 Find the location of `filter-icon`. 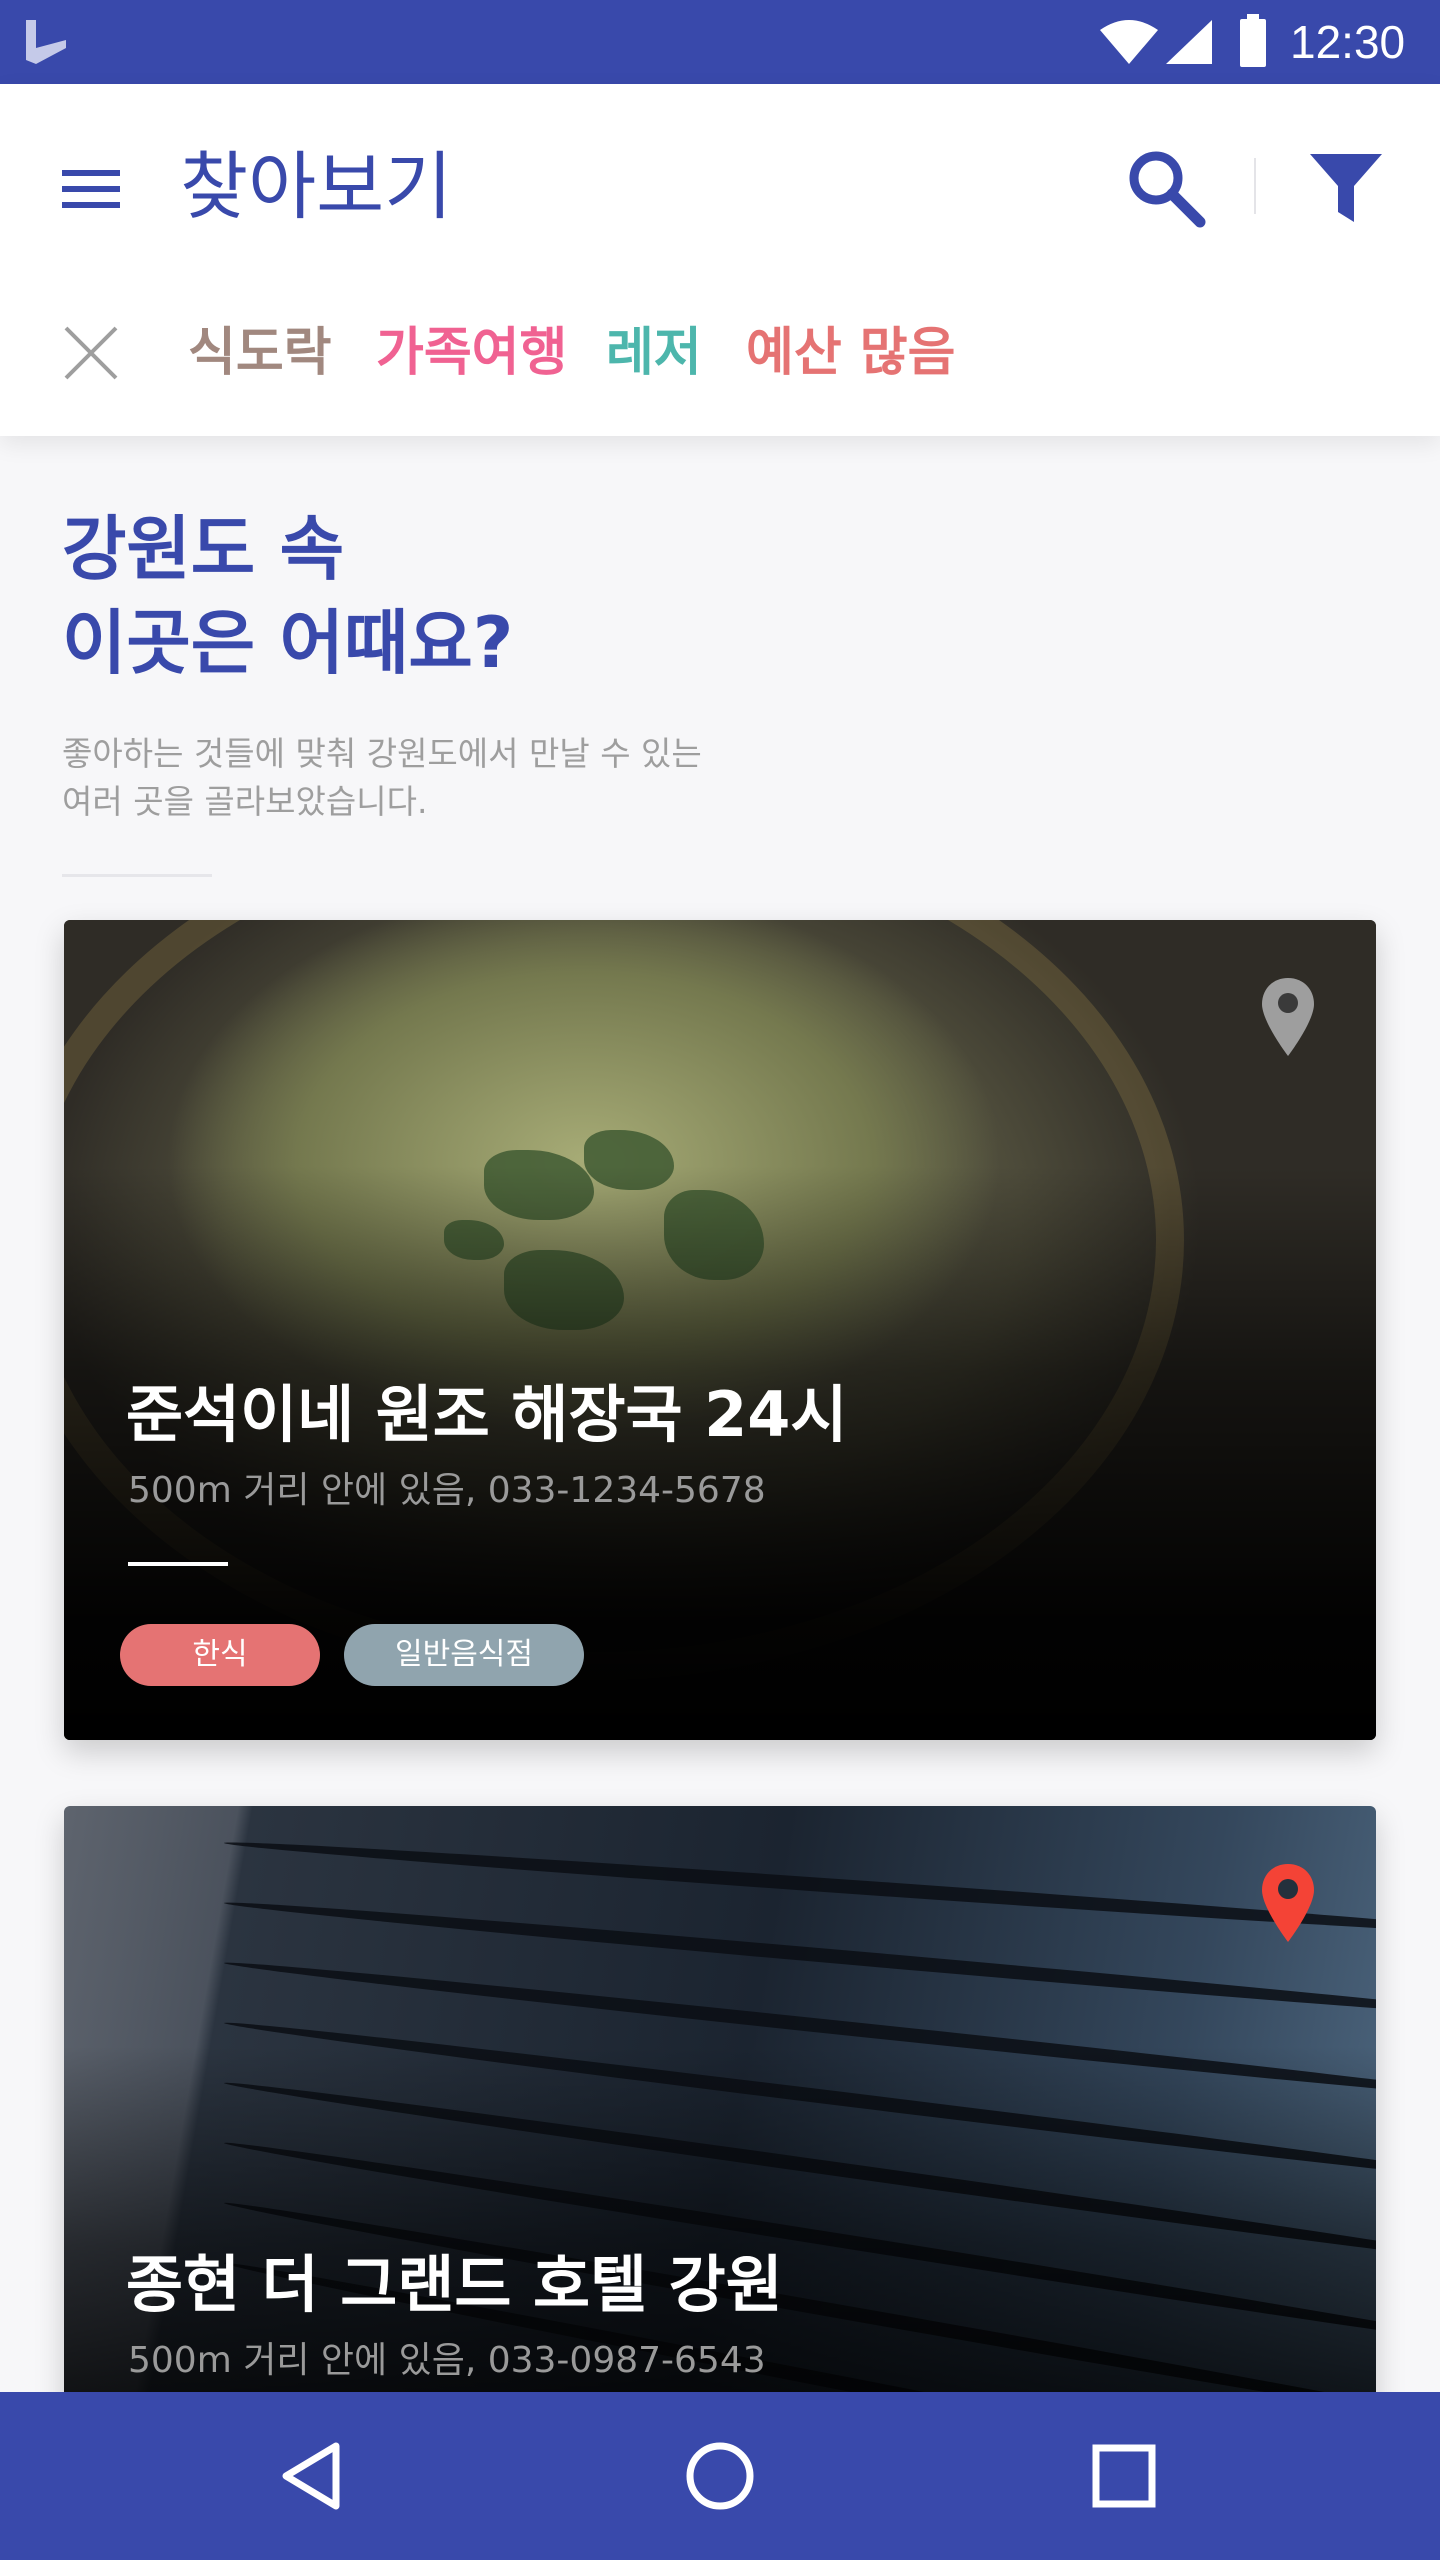

filter-icon is located at coordinates (1346, 188).